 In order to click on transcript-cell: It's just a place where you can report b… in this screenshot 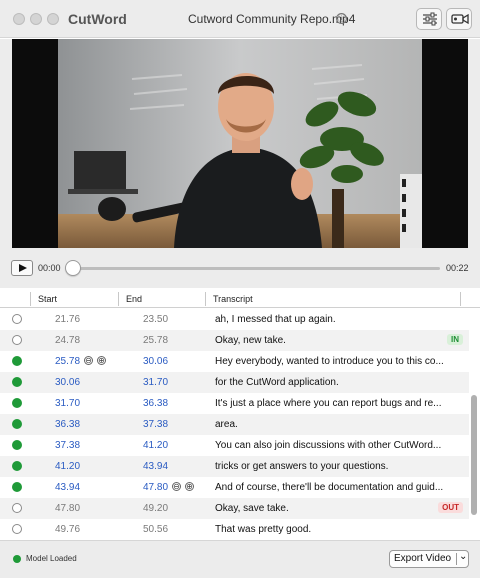, I will do `click(331, 403)`.